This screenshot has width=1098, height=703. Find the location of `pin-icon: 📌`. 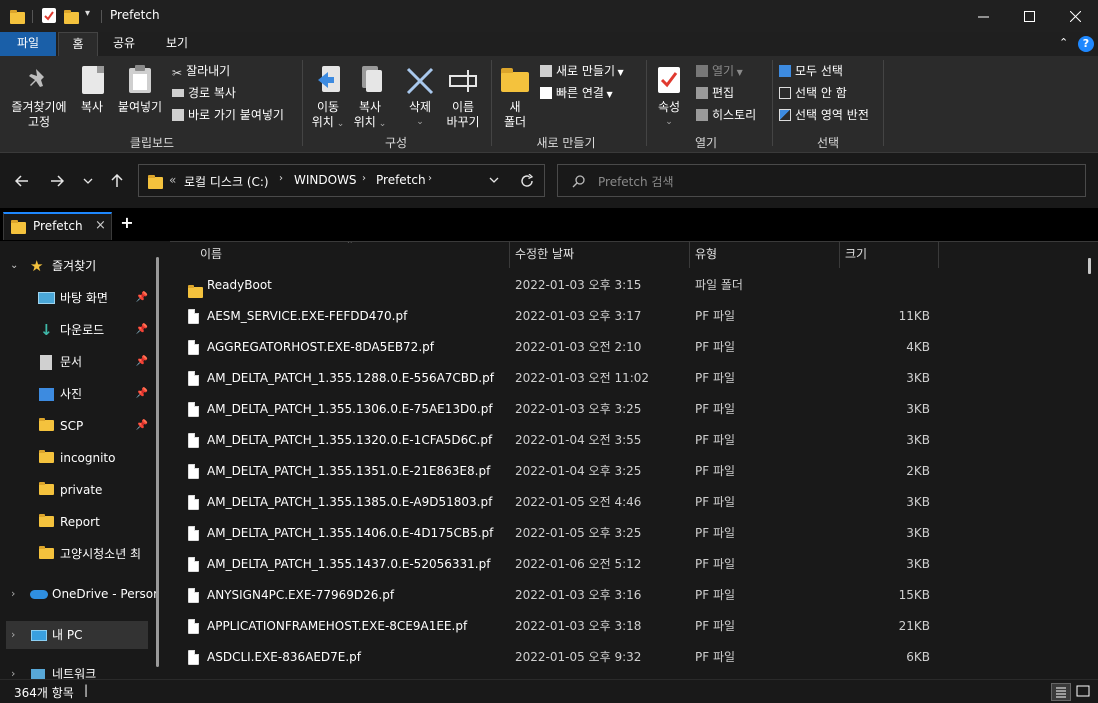

pin-icon: 📌 is located at coordinates (141, 297).